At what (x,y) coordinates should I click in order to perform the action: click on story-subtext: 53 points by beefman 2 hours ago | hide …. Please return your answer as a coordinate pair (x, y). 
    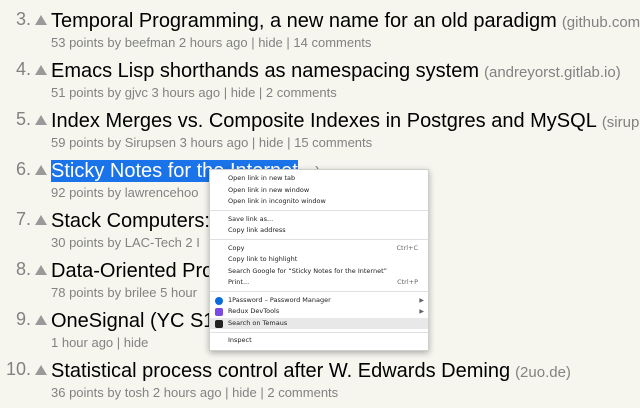
    Looking at the image, I should click on (211, 43).